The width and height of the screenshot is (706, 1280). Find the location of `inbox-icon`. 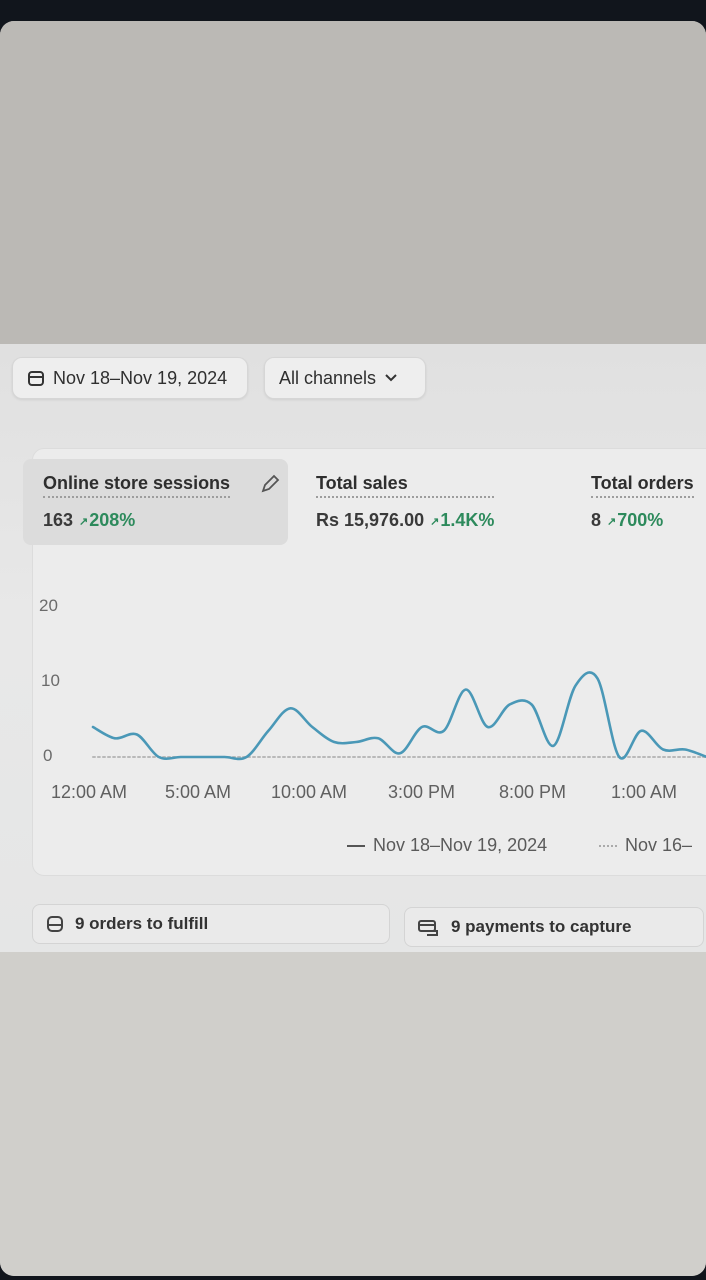

inbox-icon is located at coordinates (55, 924).